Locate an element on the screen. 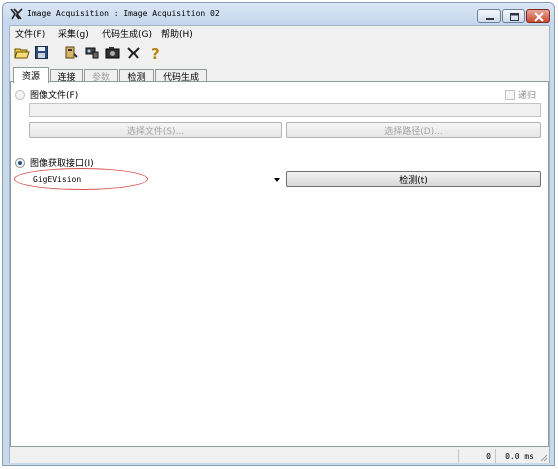 This screenshot has width=558, height=469. title-bar: Image Acquisition : Image Acquisition 02 is located at coordinates (278, 14).